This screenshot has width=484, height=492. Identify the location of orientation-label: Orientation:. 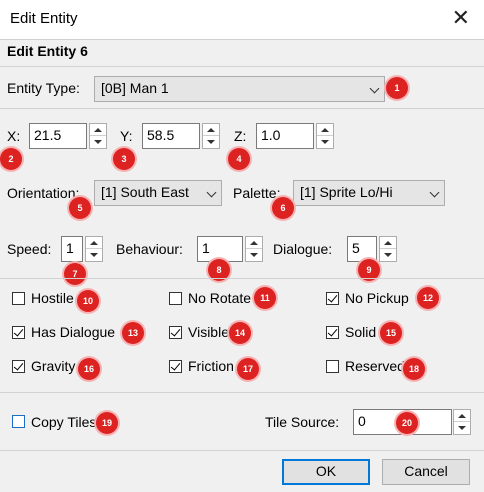
(43, 193).